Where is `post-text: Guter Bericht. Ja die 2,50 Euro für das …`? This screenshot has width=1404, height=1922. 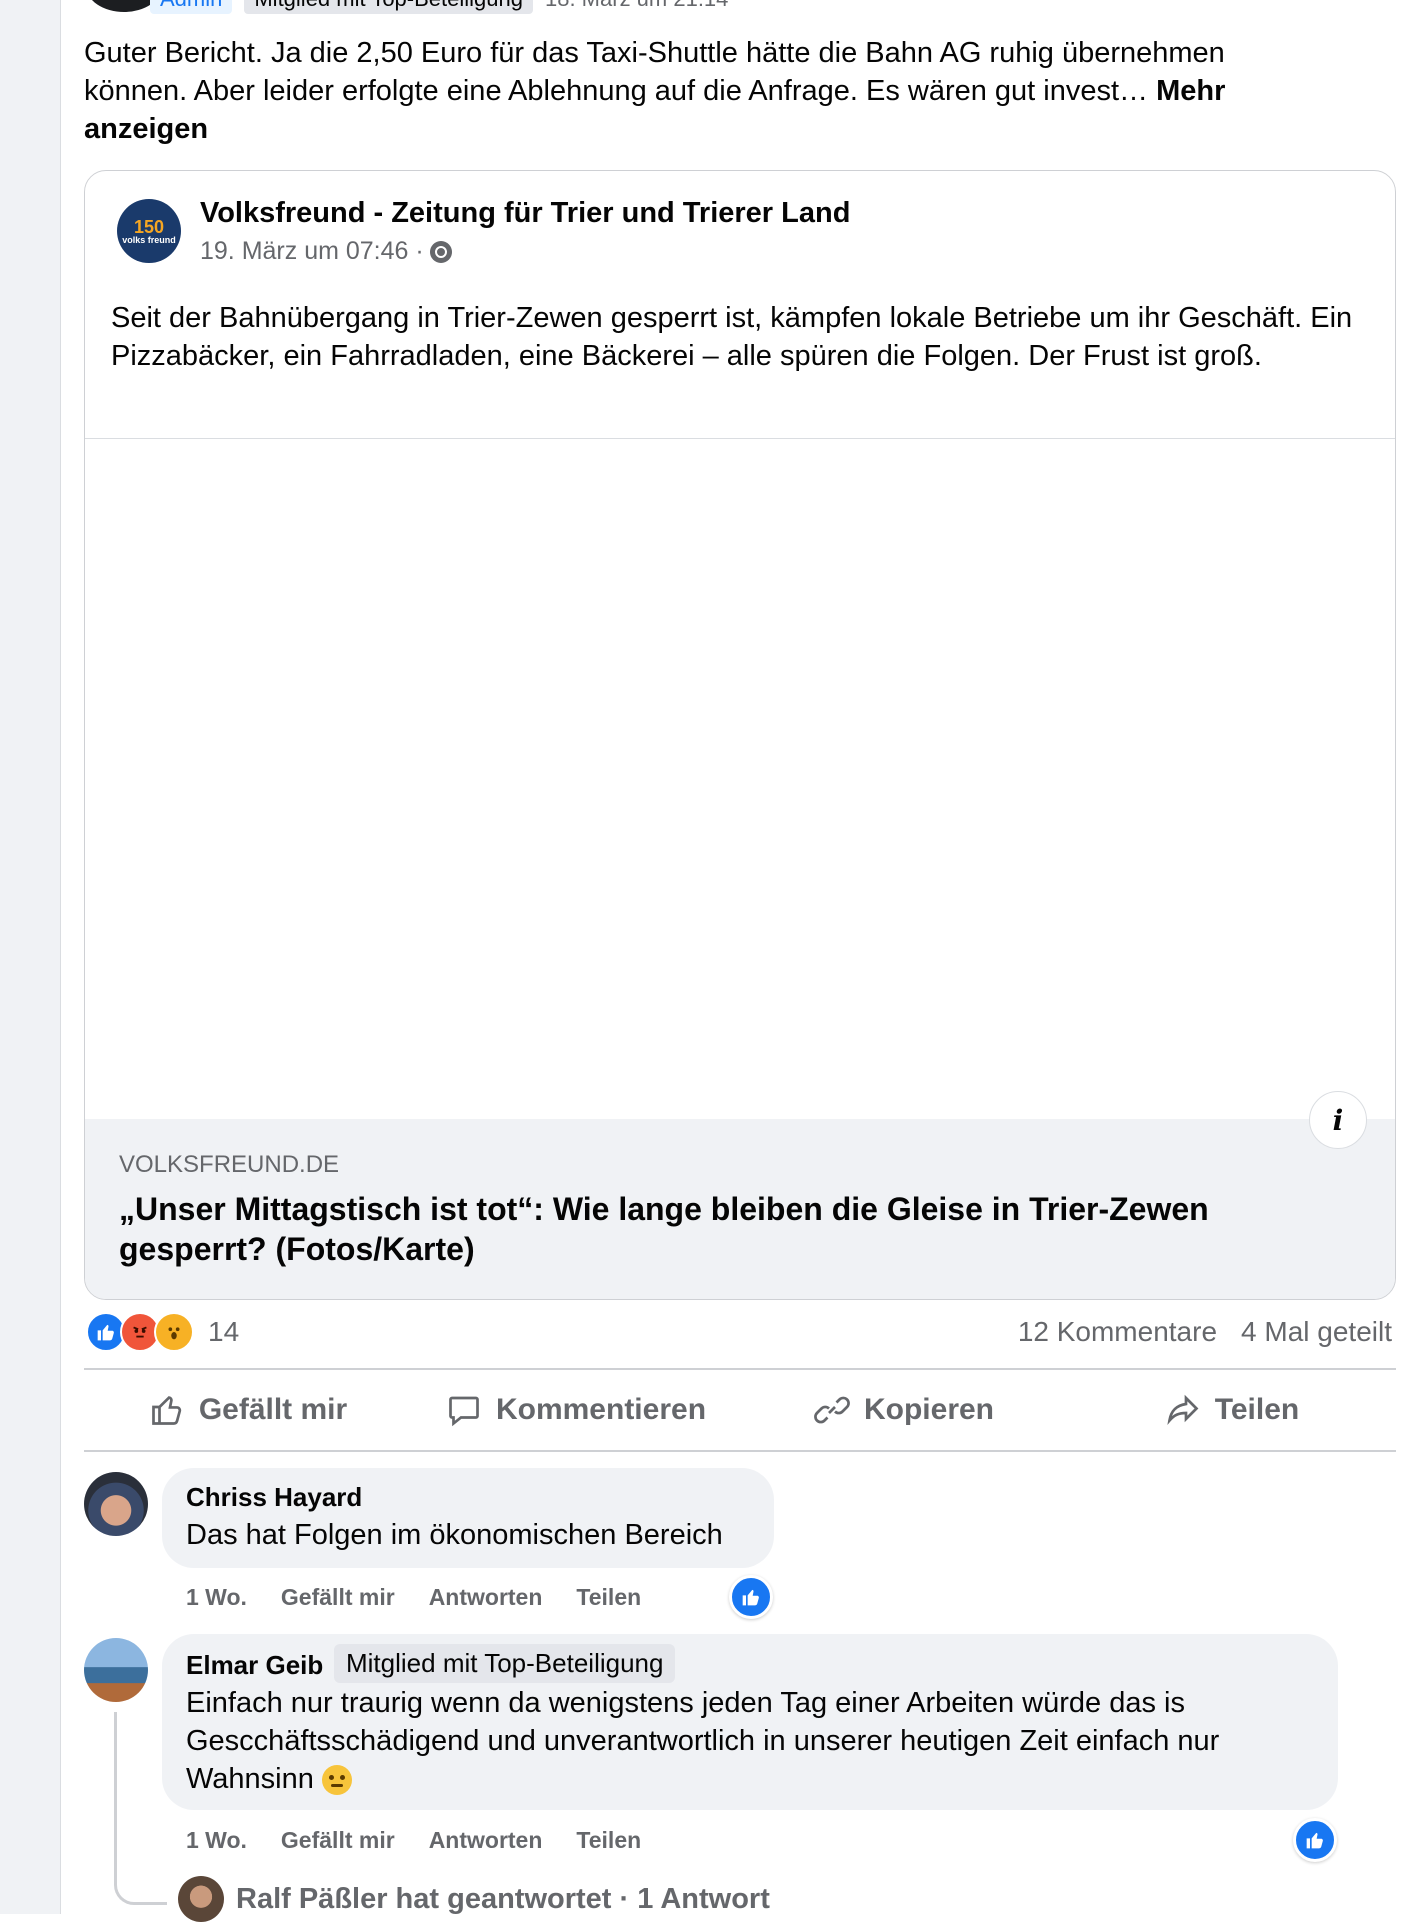
post-text: Guter Bericht. Ja die 2,50 Euro für das … is located at coordinates (694, 91).